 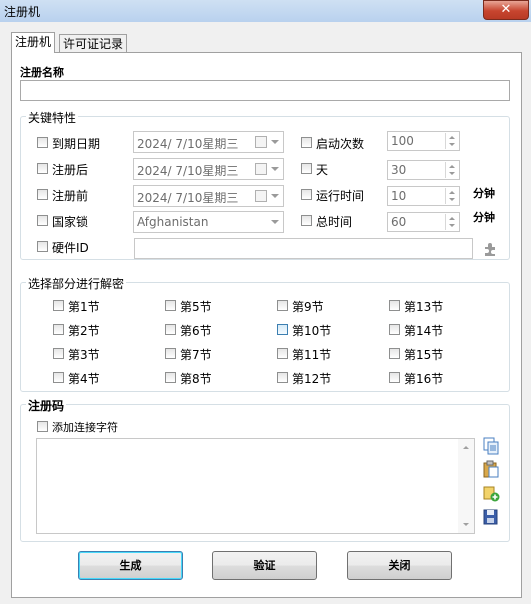 I want to click on reg-code-textarea, so click(x=255, y=486).